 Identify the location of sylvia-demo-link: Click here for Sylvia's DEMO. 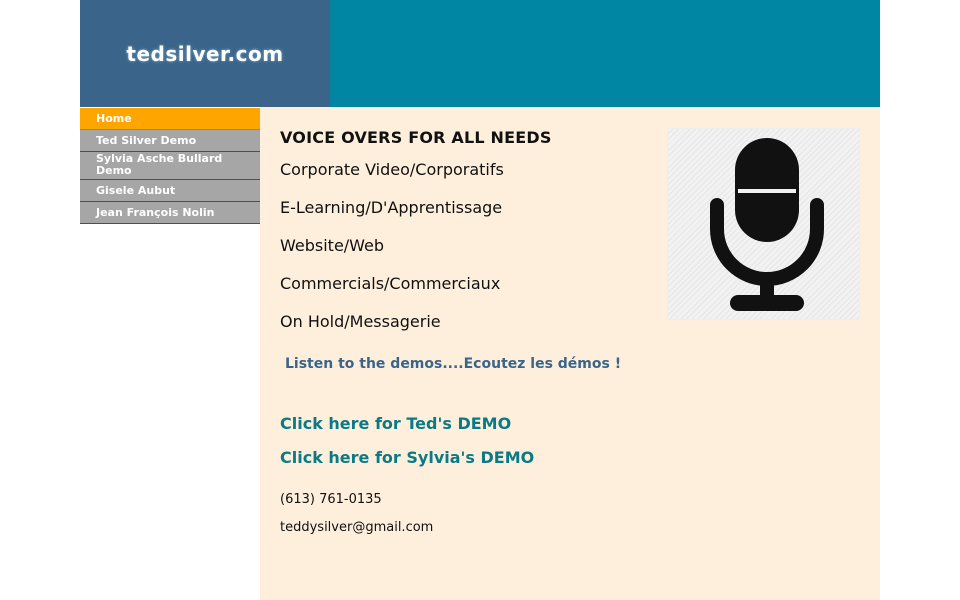
(407, 457).